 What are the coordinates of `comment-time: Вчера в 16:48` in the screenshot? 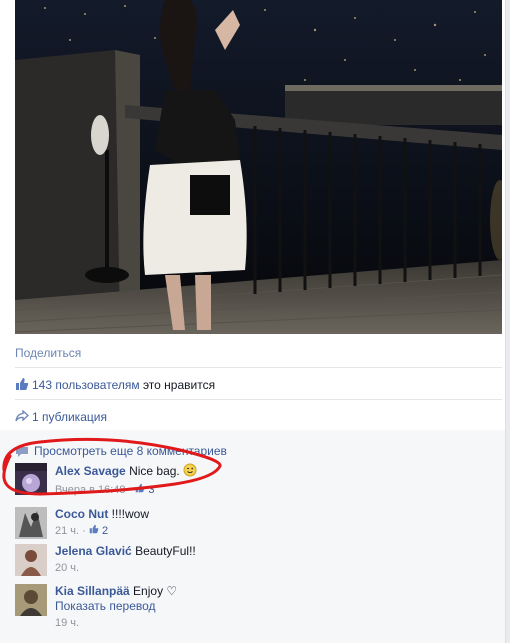 It's located at (90, 490).